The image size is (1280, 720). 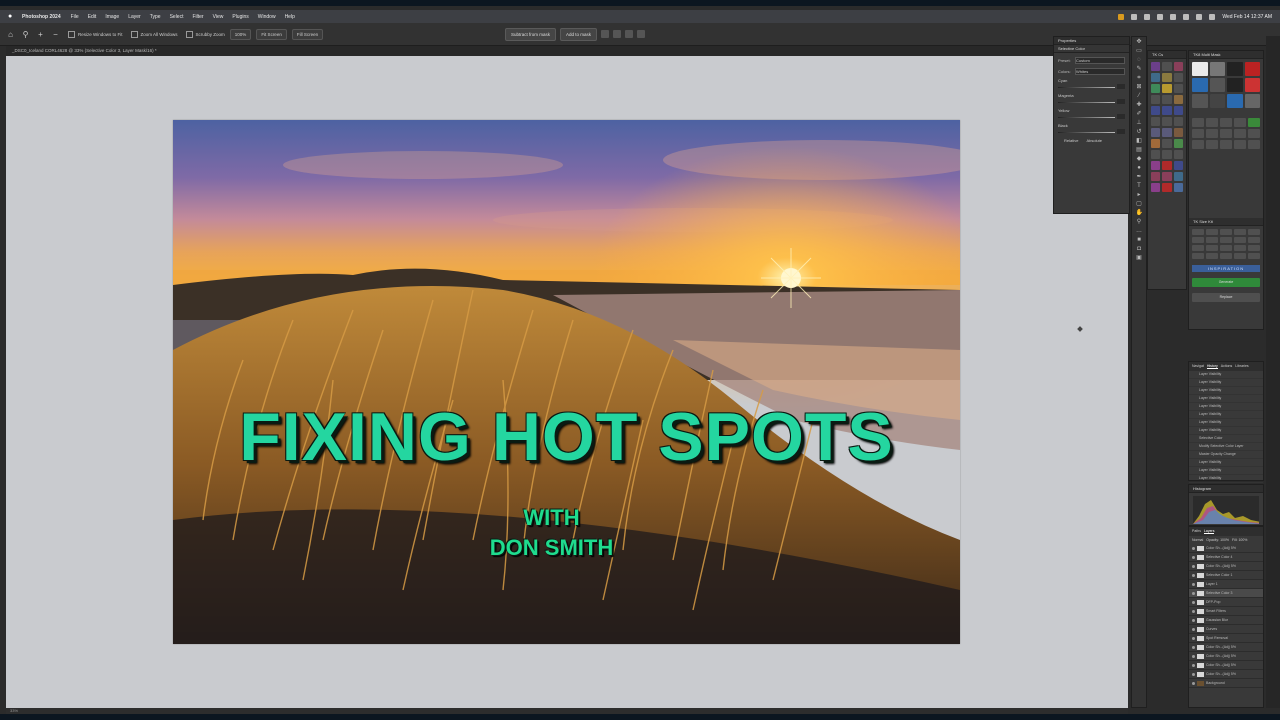 What do you see at coordinates (1239, 540) in the screenshot?
I see `fill-field: Fill: 100%` at bounding box center [1239, 540].